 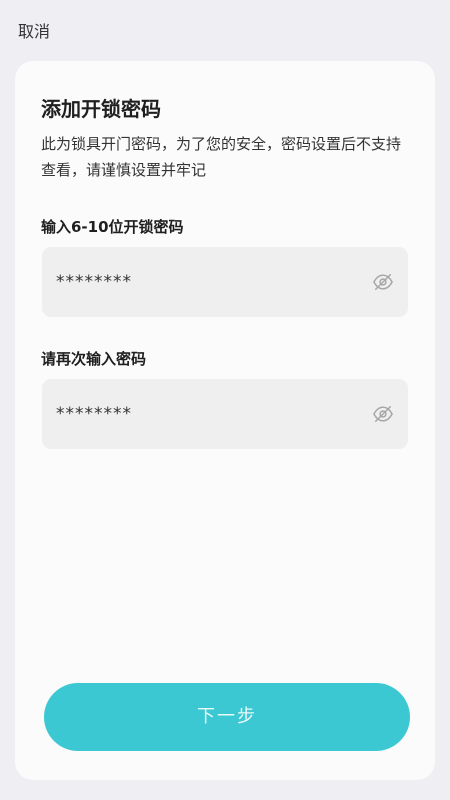 I want to click on confirm-password-value: ********, so click(x=94, y=414).